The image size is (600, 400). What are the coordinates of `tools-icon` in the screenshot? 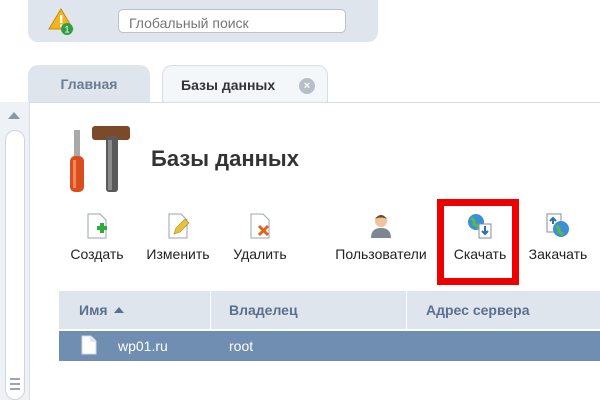 It's located at (100, 159).